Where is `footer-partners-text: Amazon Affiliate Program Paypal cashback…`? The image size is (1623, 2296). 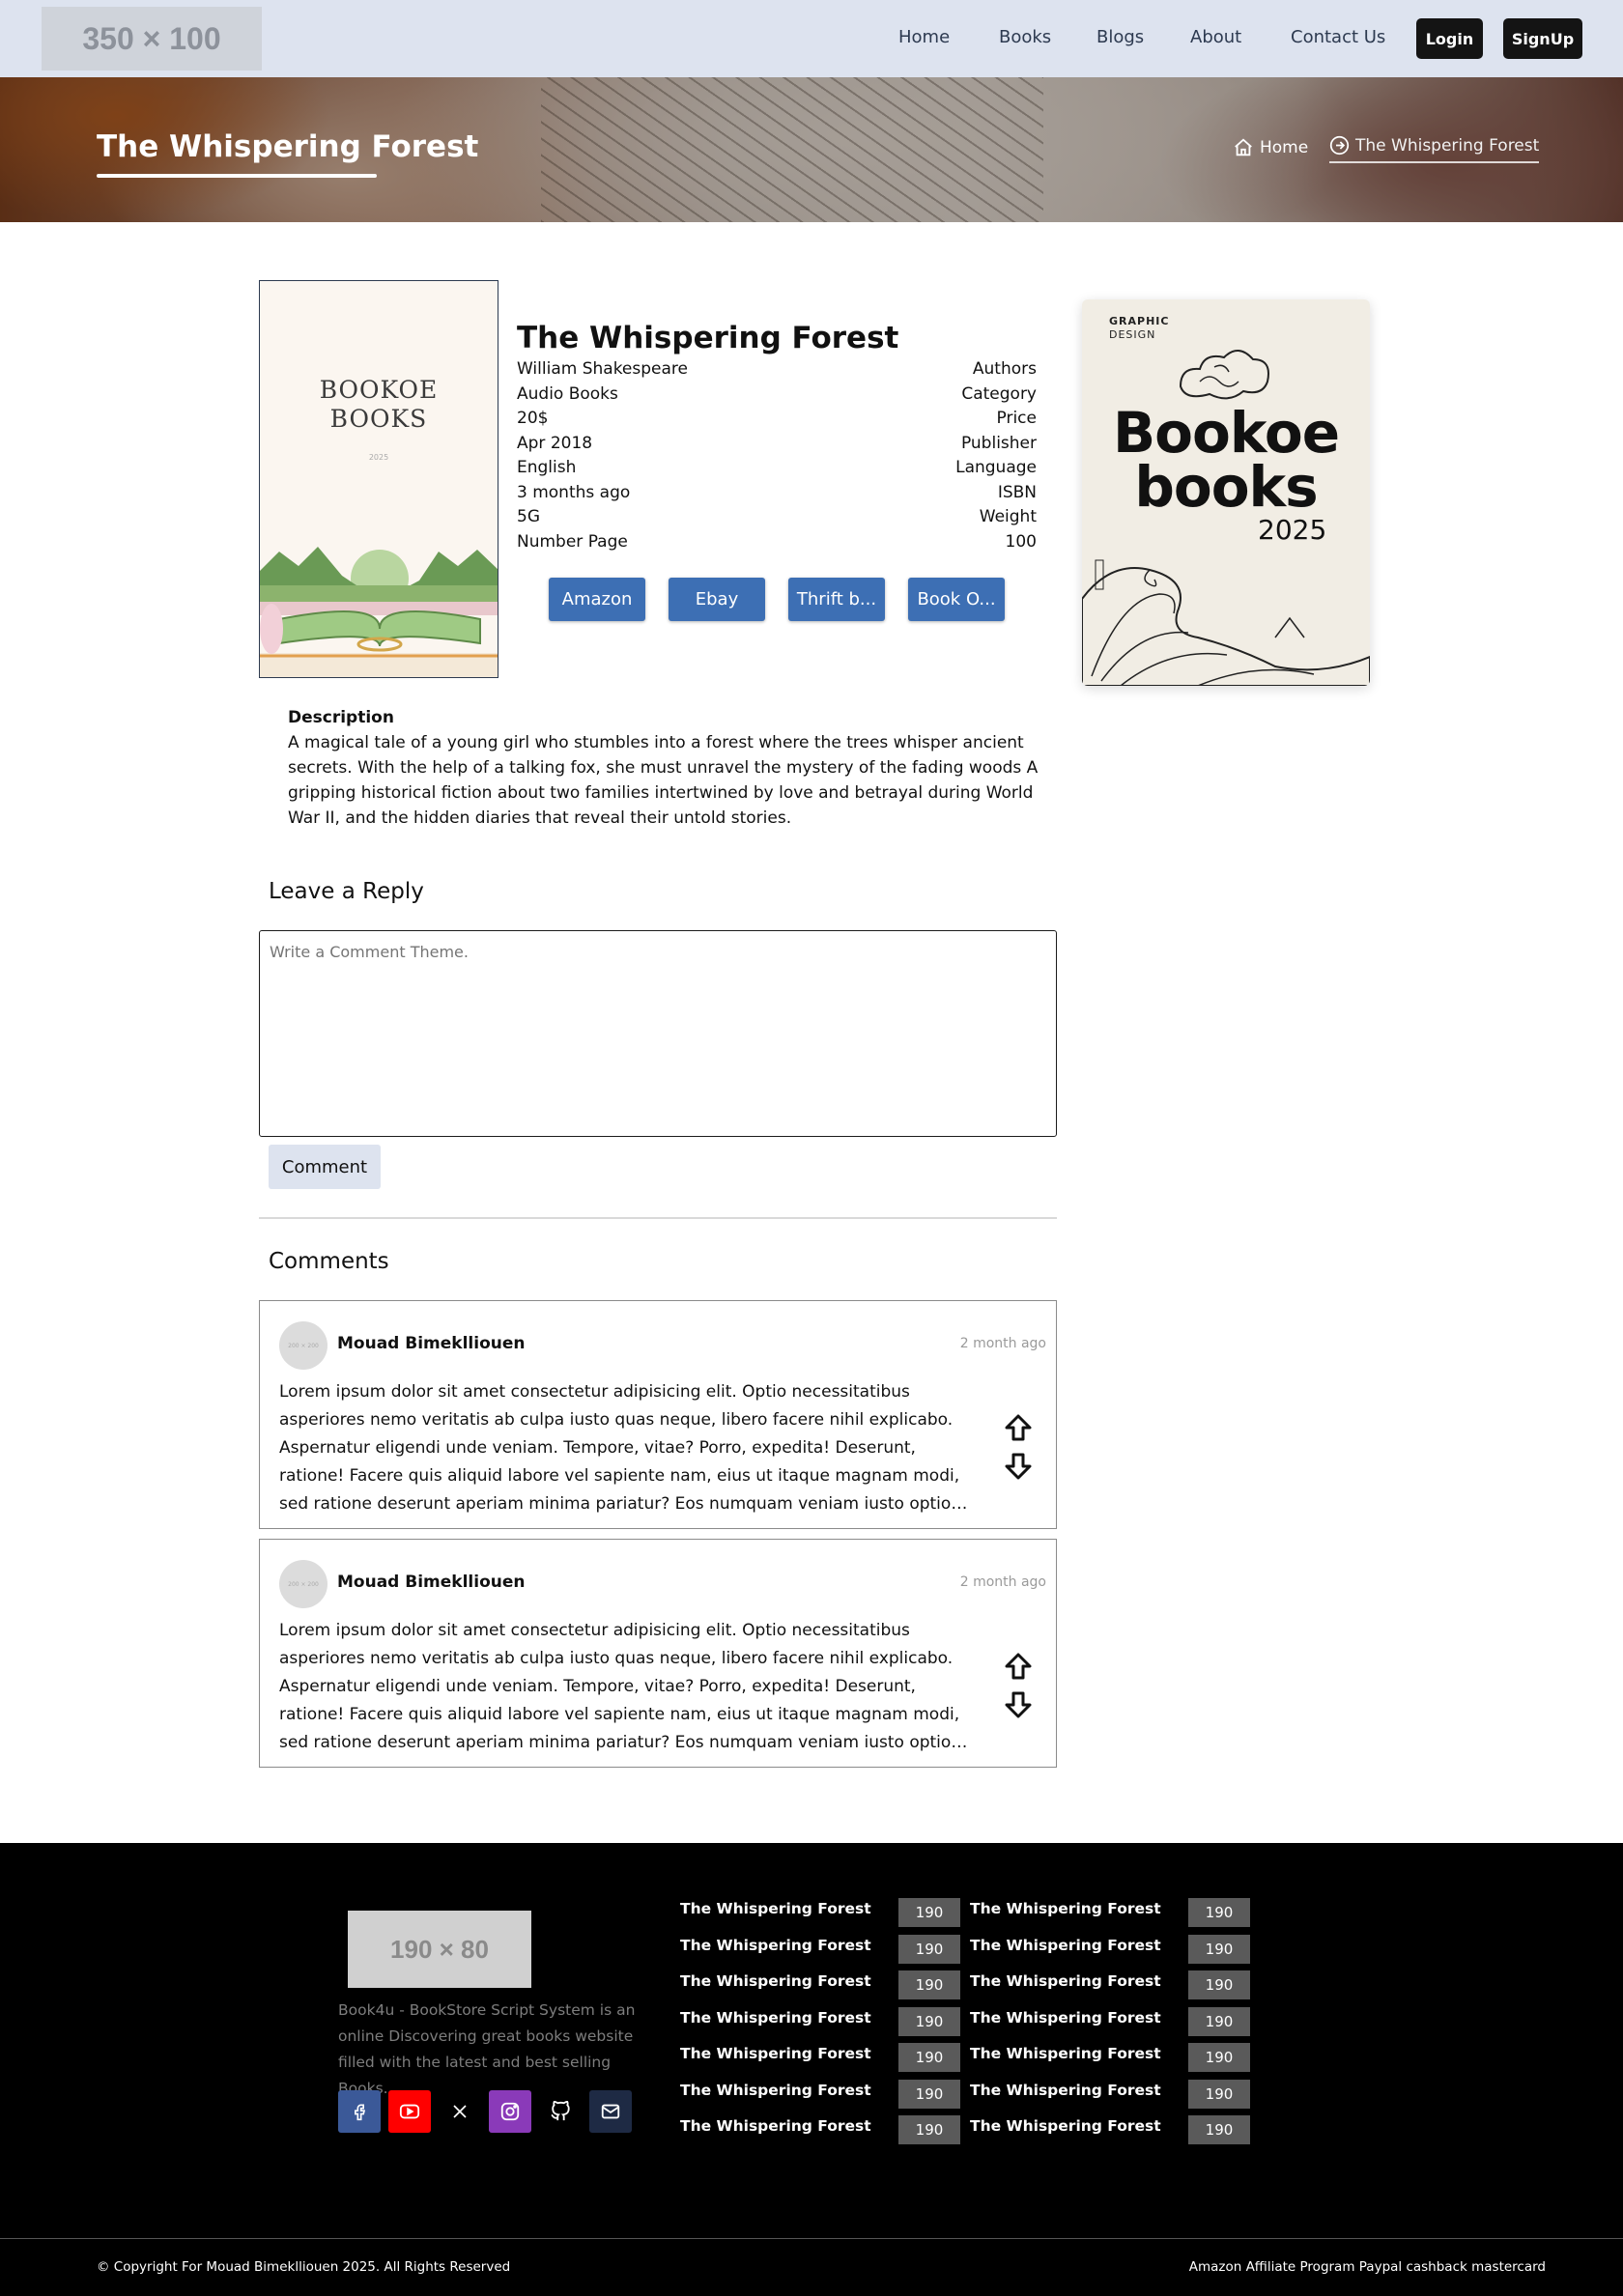
footer-partners-text: Amazon Affiliate Program Paypal cashback… is located at coordinates (1367, 2267).